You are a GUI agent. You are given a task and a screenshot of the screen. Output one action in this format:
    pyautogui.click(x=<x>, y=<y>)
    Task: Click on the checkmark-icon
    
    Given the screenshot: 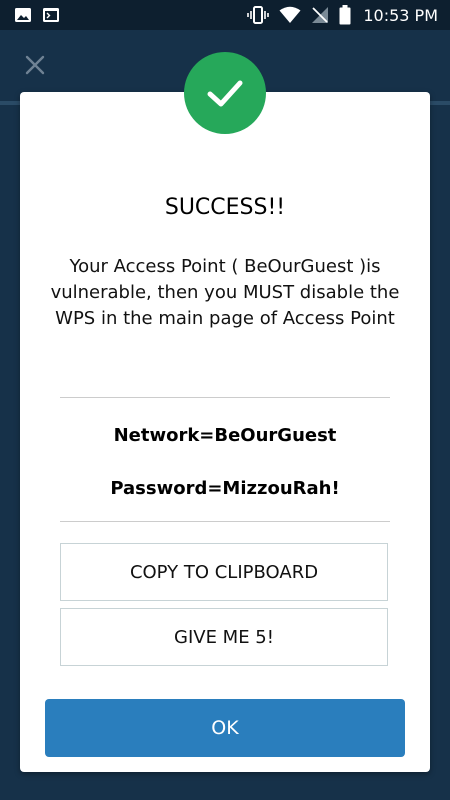 What is the action you would take?
    pyautogui.click(x=225, y=93)
    